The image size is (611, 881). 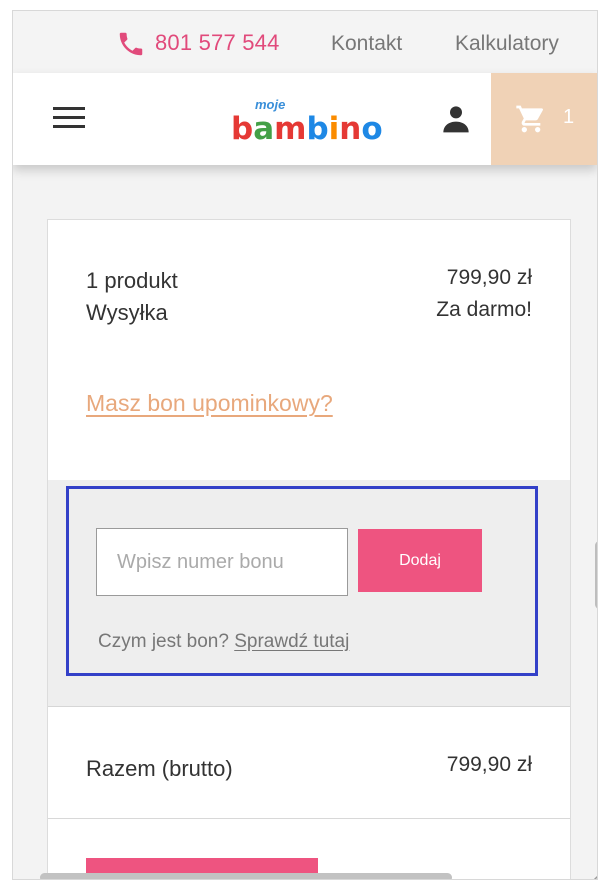 What do you see at coordinates (544, 119) in the screenshot?
I see `cart-button: 1` at bounding box center [544, 119].